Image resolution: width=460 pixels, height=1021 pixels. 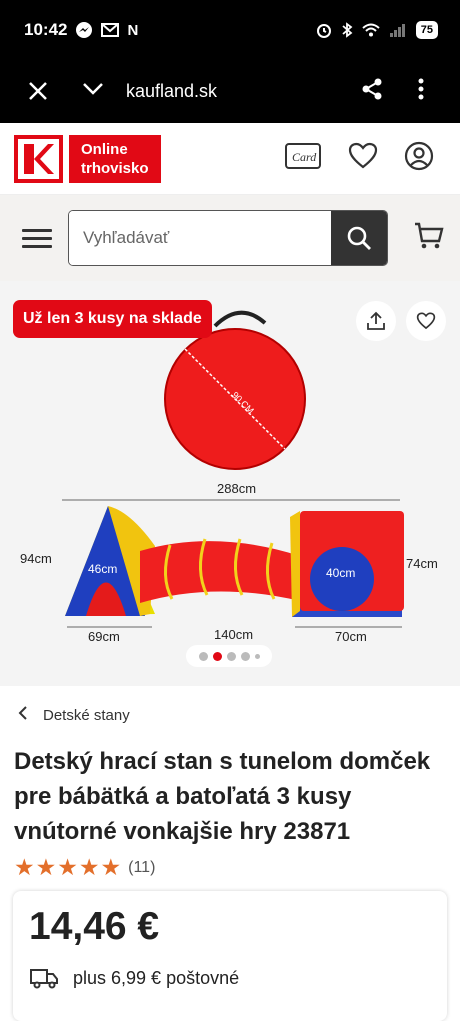 What do you see at coordinates (55, 92) in the screenshot?
I see `close-icon` at bounding box center [55, 92].